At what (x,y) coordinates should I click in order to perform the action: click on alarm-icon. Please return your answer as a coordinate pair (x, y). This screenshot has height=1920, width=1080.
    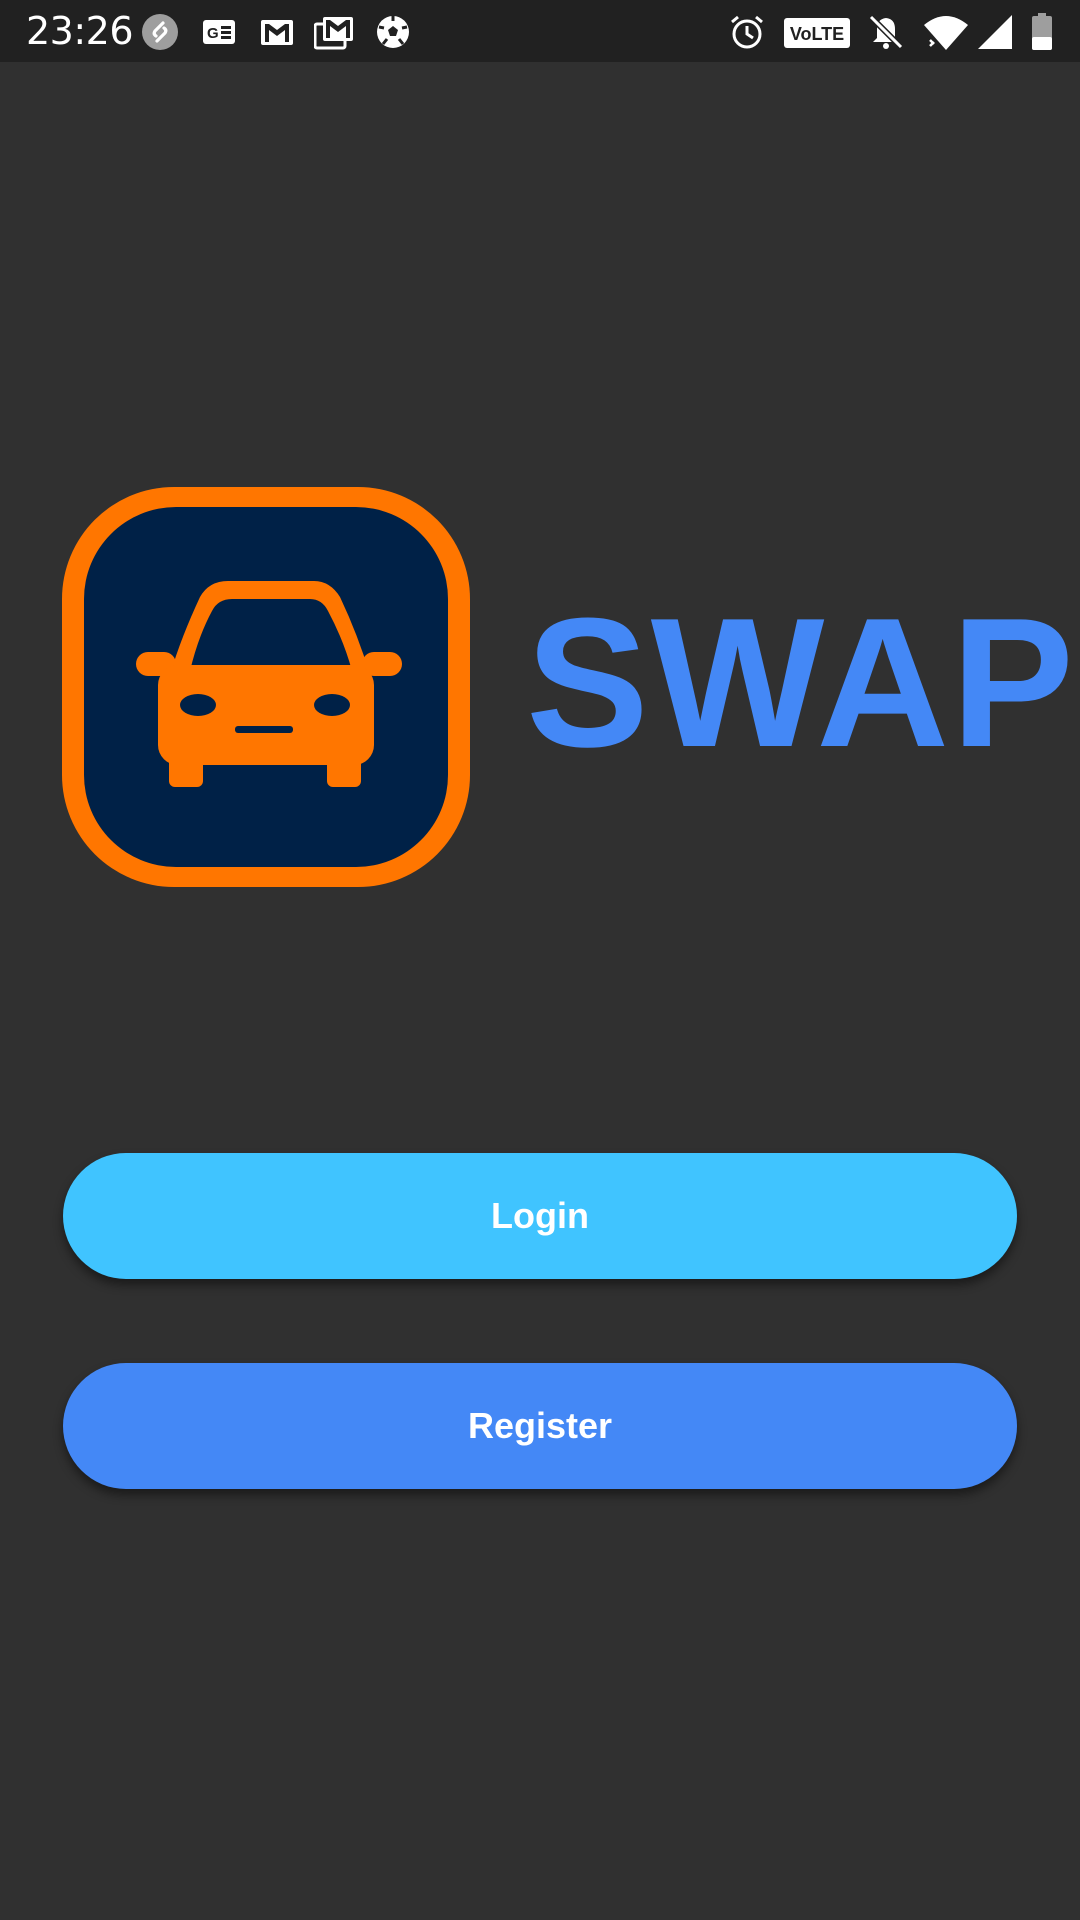
    Looking at the image, I should click on (747, 32).